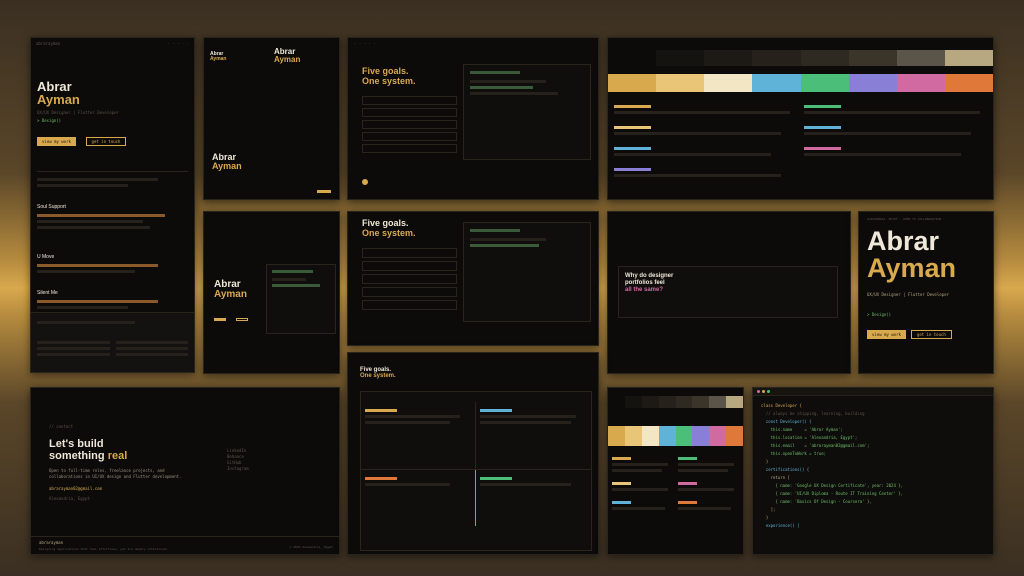  I want to click on panel-goals-mid: Five goals. One system., so click(473, 278).